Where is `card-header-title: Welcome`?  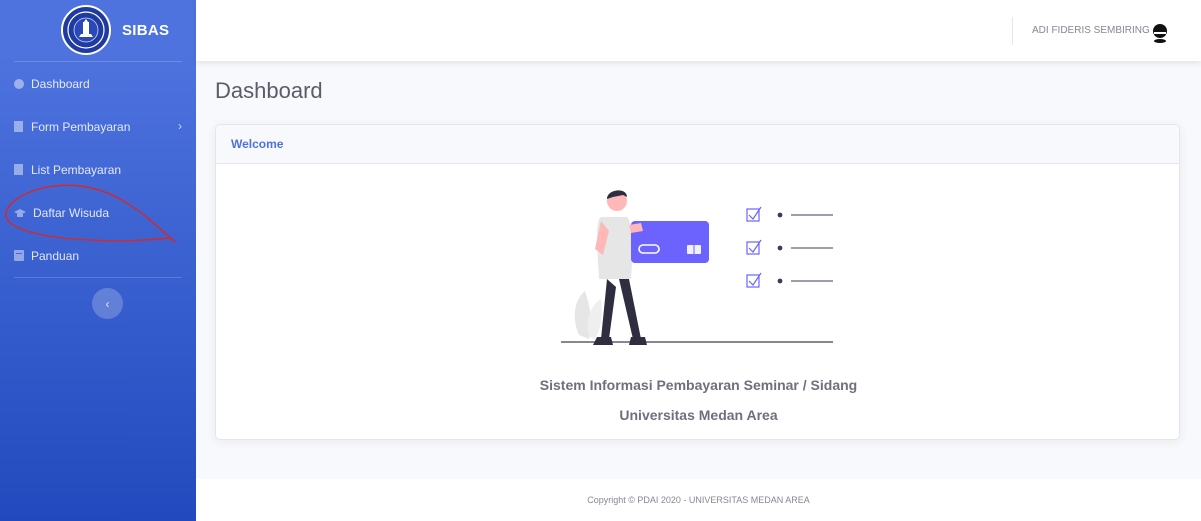 card-header-title: Welcome is located at coordinates (257, 144).